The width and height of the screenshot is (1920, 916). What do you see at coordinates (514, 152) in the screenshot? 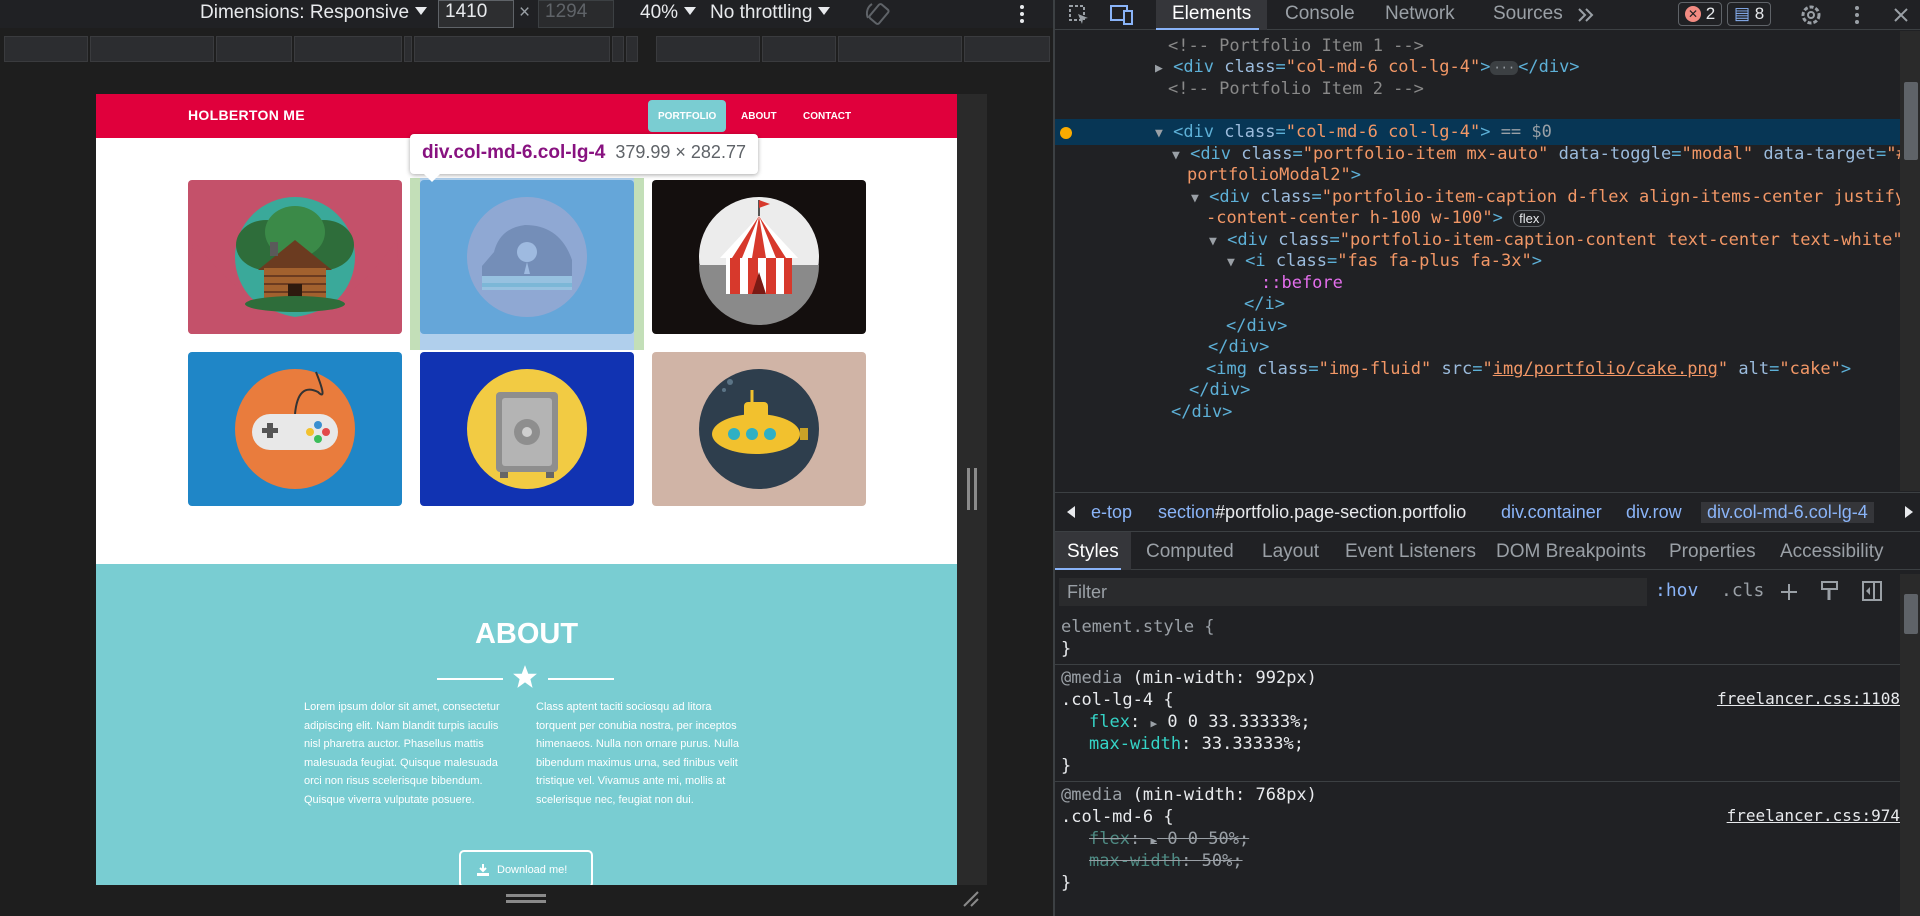
I see `tooltip-element-name: div.col-md-6.col-lg-4` at bounding box center [514, 152].